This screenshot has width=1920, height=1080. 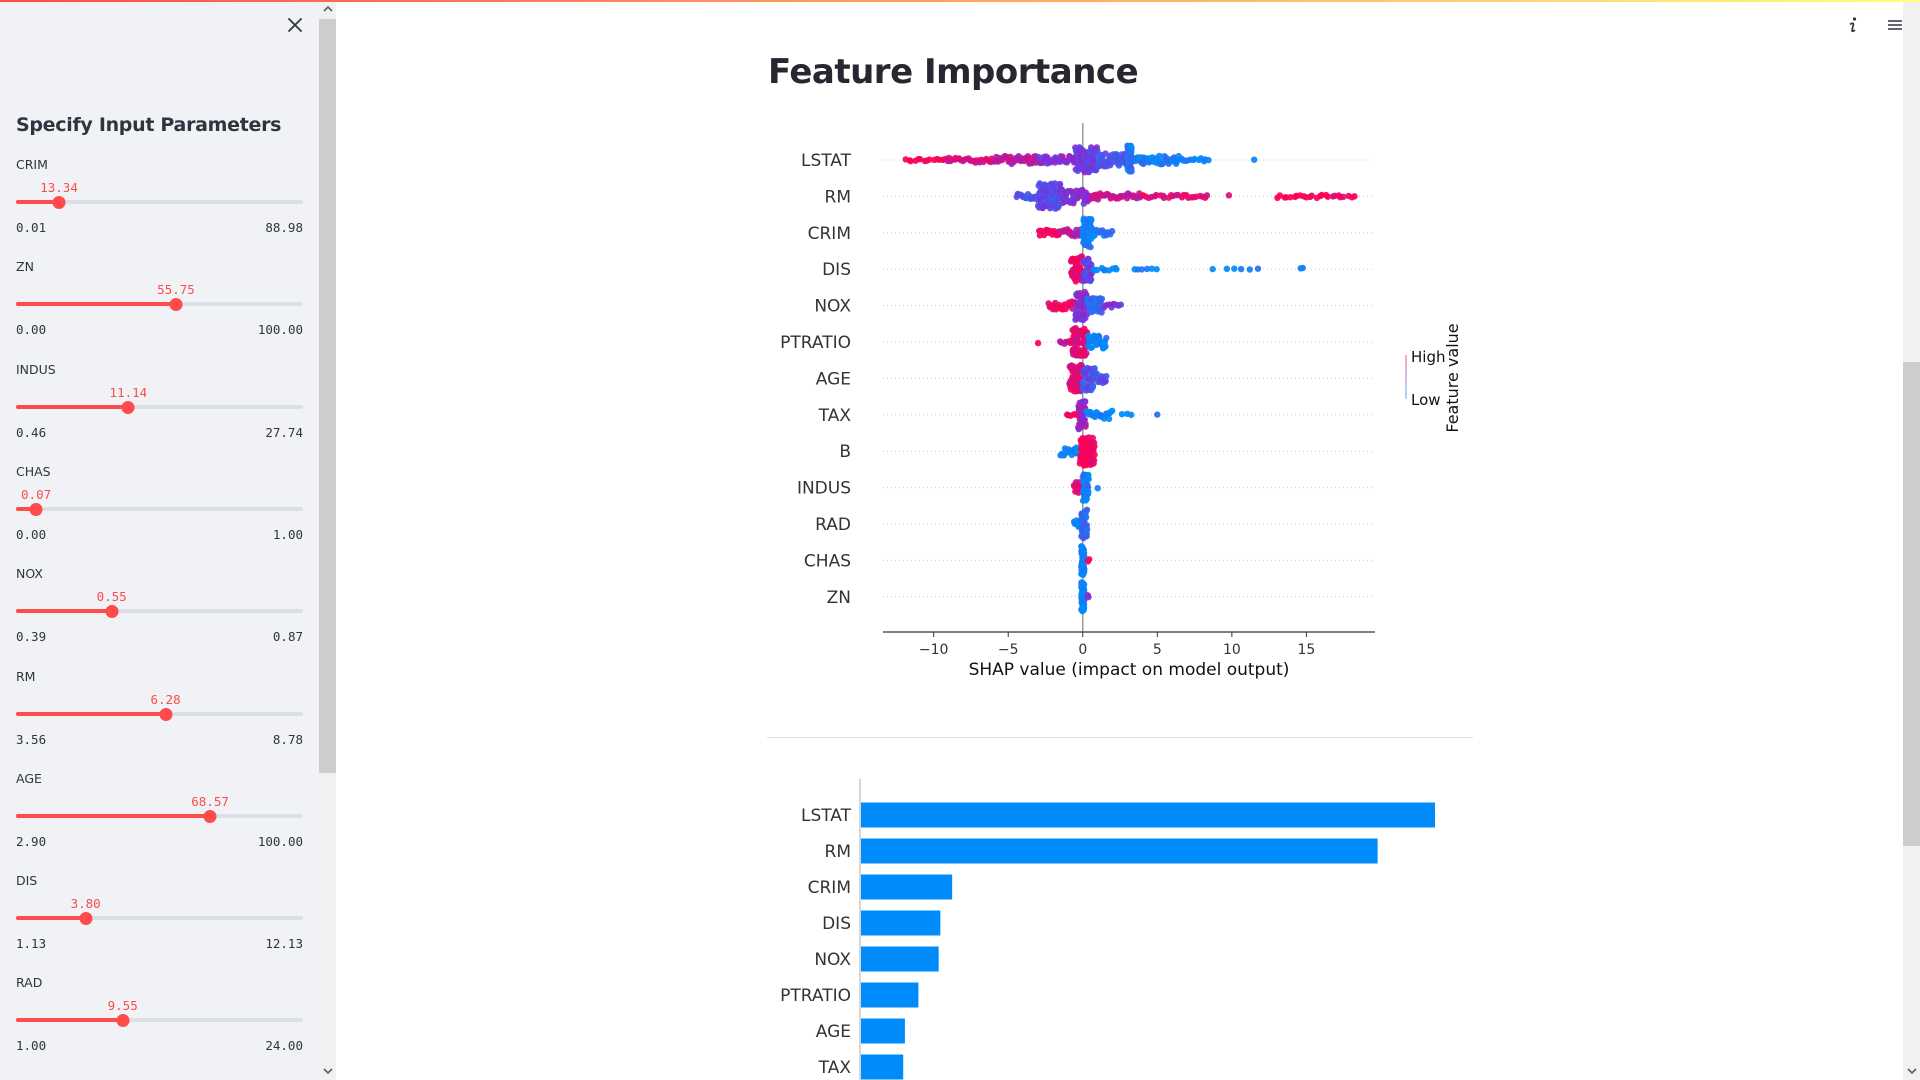 What do you see at coordinates (838, 852) in the screenshot?
I see `bar-feature-label: RM` at bounding box center [838, 852].